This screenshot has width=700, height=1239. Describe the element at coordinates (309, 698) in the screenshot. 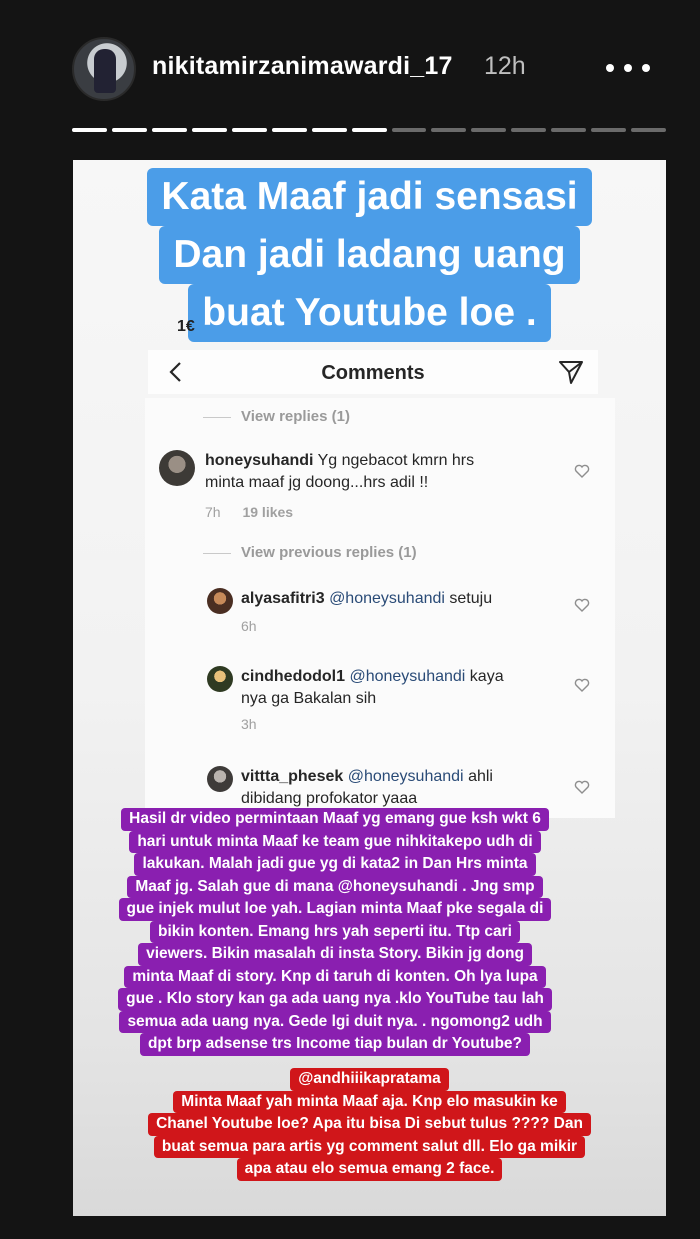

I see `reply-text-cont: nya ga Bakalan sih` at that location.